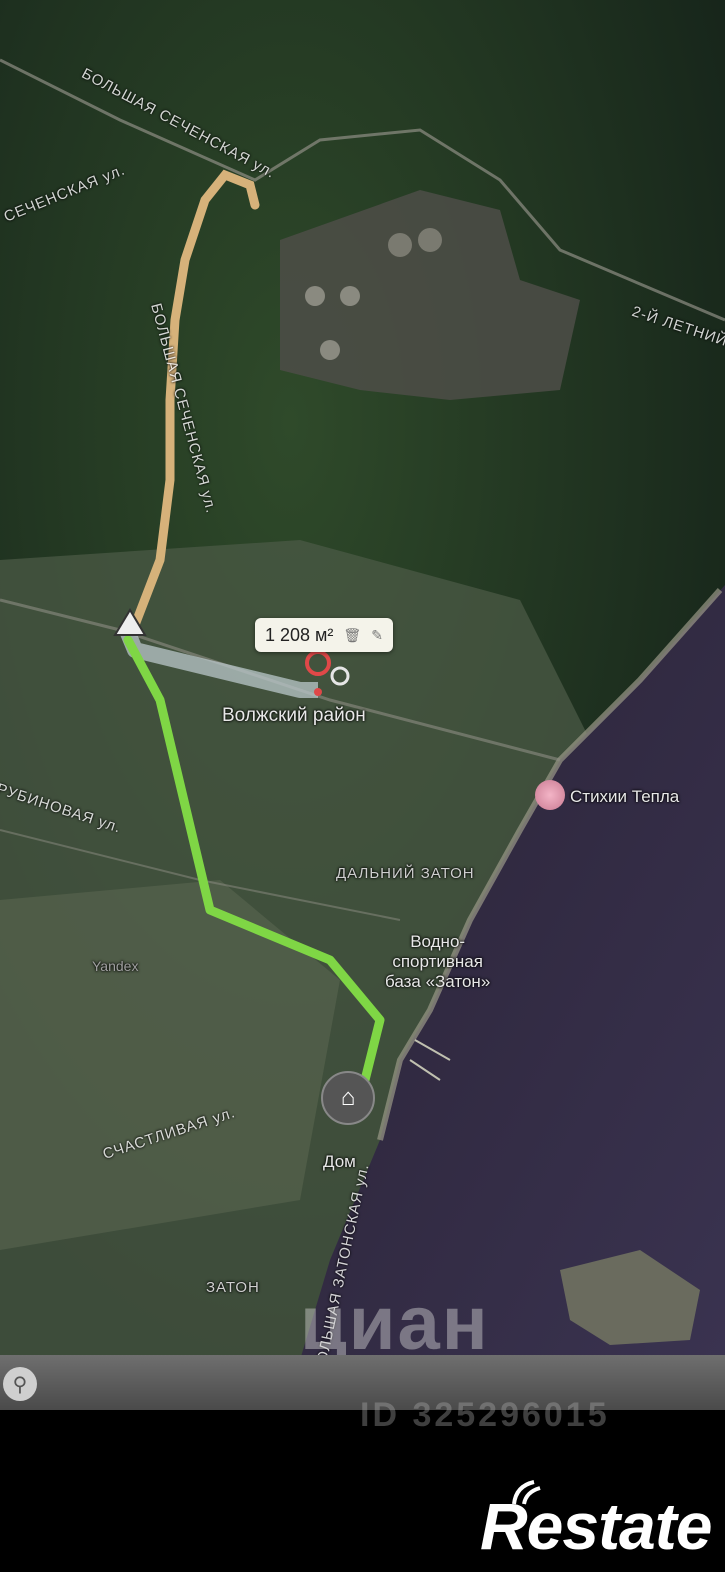  Describe the element at coordinates (596, 1526) in the screenshot. I see `restate-logo: Restate` at that location.